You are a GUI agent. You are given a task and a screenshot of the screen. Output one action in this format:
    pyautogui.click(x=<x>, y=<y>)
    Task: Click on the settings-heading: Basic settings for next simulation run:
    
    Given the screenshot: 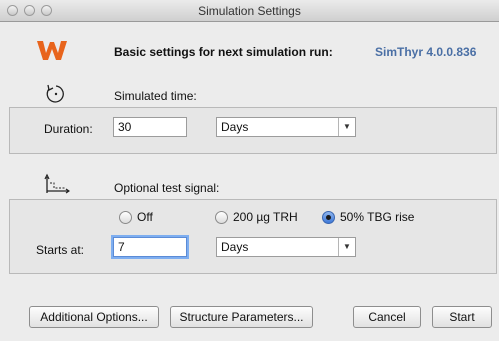 What is the action you would take?
    pyautogui.click(x=223, y=52)
    